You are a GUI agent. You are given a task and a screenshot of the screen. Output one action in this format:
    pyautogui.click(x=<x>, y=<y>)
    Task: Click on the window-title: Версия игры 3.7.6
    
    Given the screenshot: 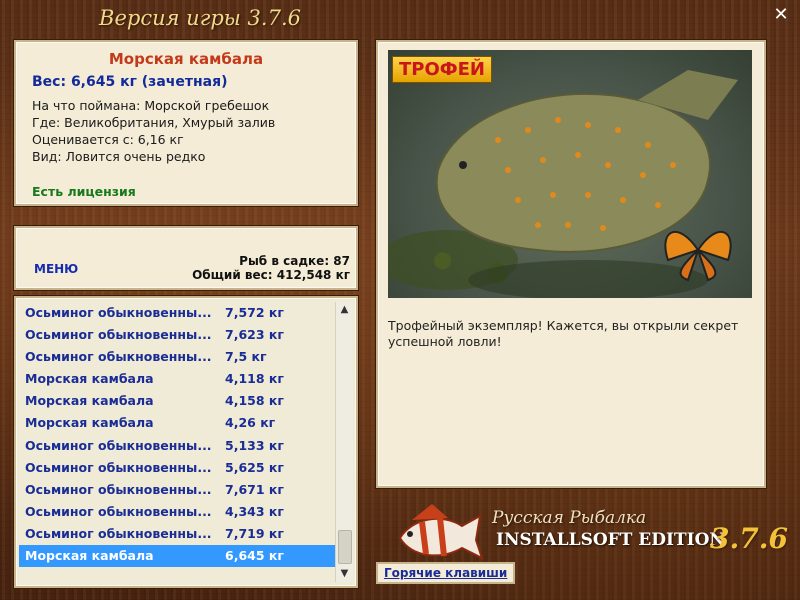 What is the action you would take?
    pyautogui.click(x=200, y=18)
    